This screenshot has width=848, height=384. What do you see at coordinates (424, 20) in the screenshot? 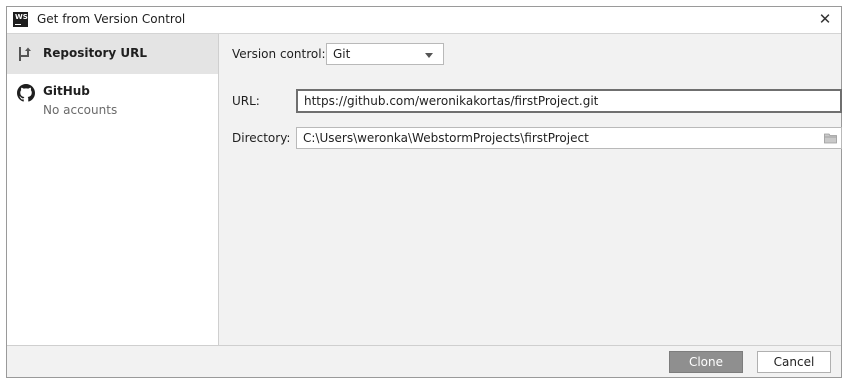
I see `title-bar: WS Get from Version Control ✕` at bounding box center [424, 20].